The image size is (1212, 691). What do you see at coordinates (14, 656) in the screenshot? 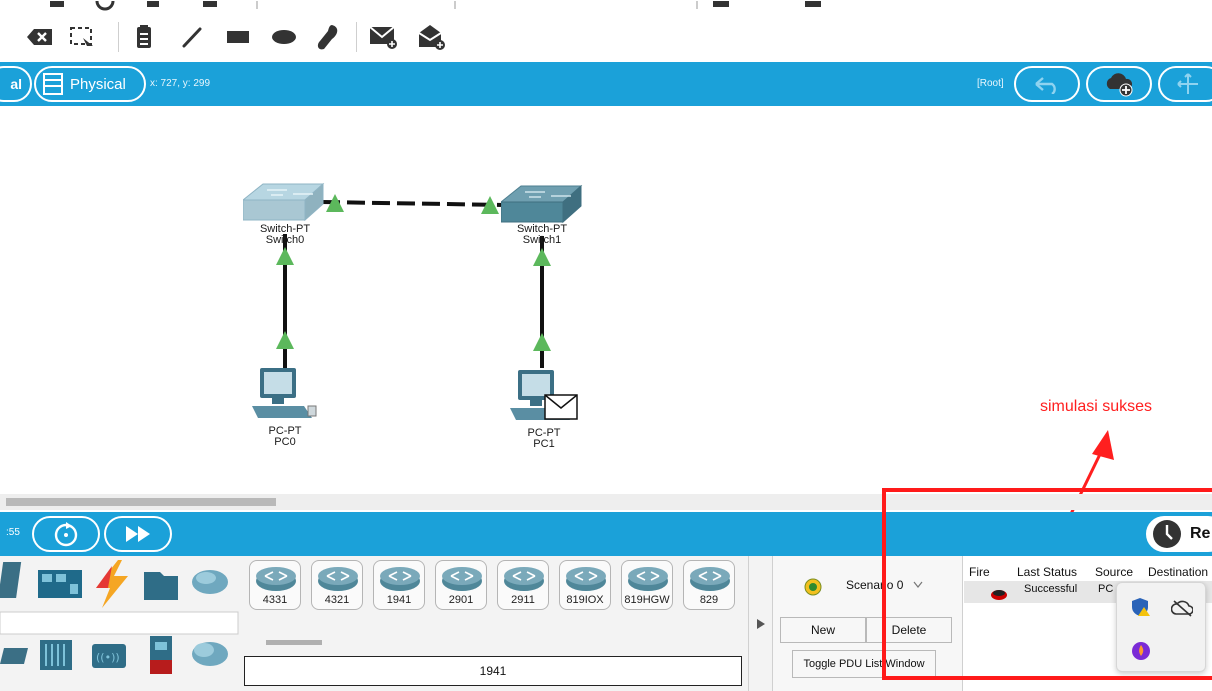
I see `switch-category-icon` at bounding box center [14, 656].